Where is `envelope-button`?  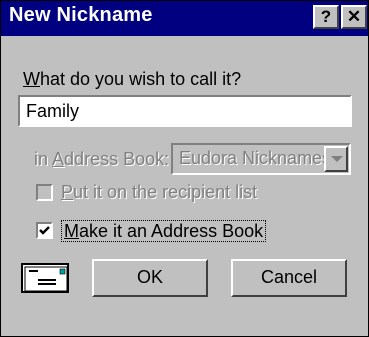
envelope-button is located at coordinates (45, 278).